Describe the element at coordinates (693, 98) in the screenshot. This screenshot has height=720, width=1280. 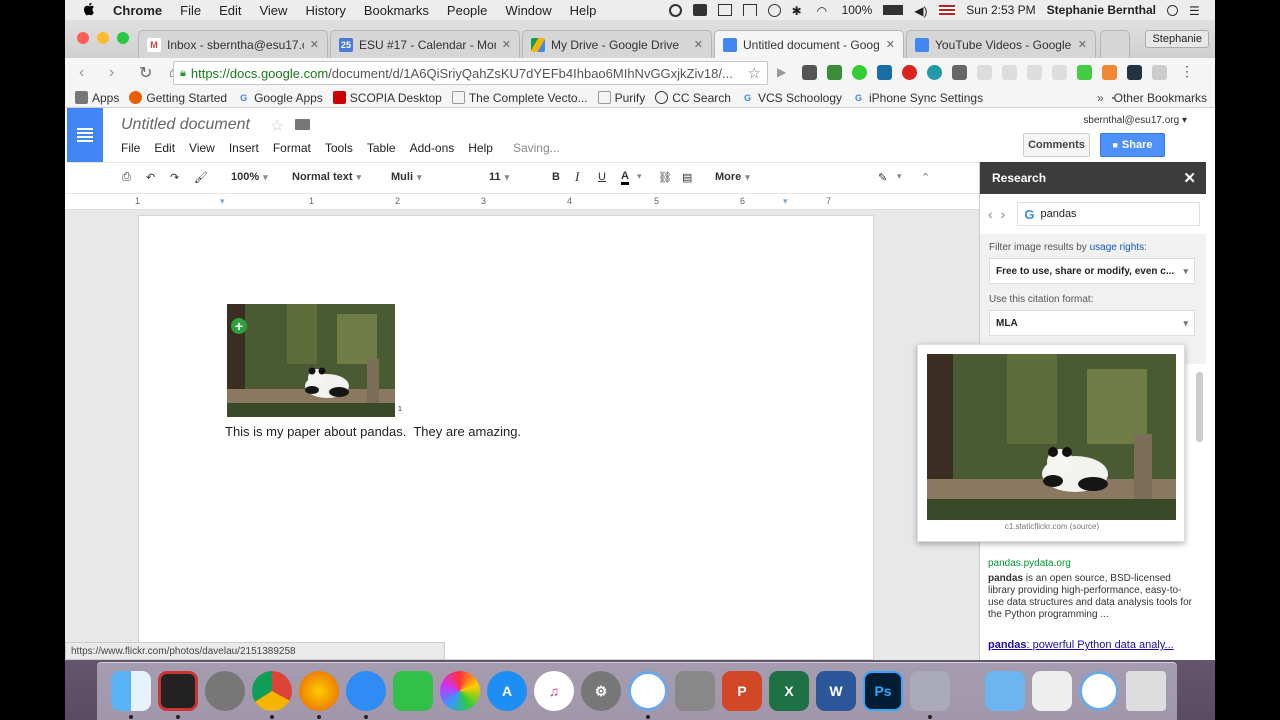
I see `bookmark-cc-search: CC Search` at that location.